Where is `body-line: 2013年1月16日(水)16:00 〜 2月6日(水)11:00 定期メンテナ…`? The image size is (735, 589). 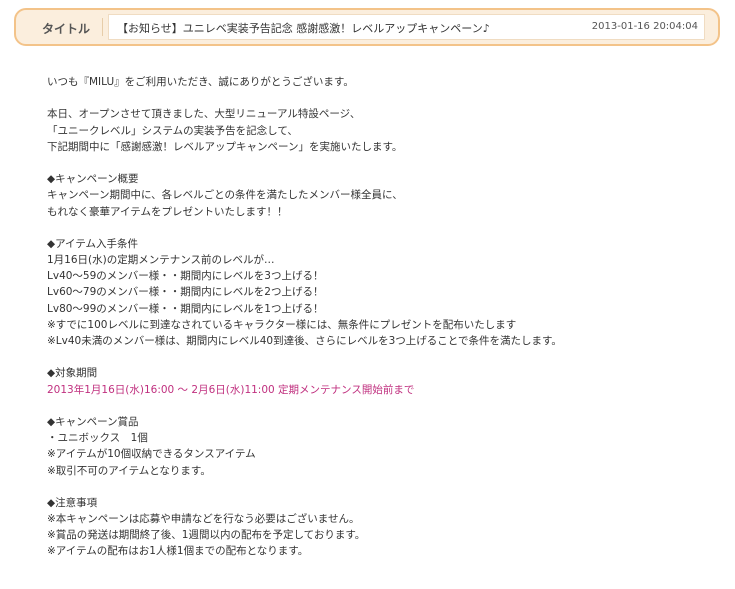 body-line: 2013年1月16日(水)16:00 〜 2月6日(水)11:00 定期メンテナ… is located at coordinates (231, 389).